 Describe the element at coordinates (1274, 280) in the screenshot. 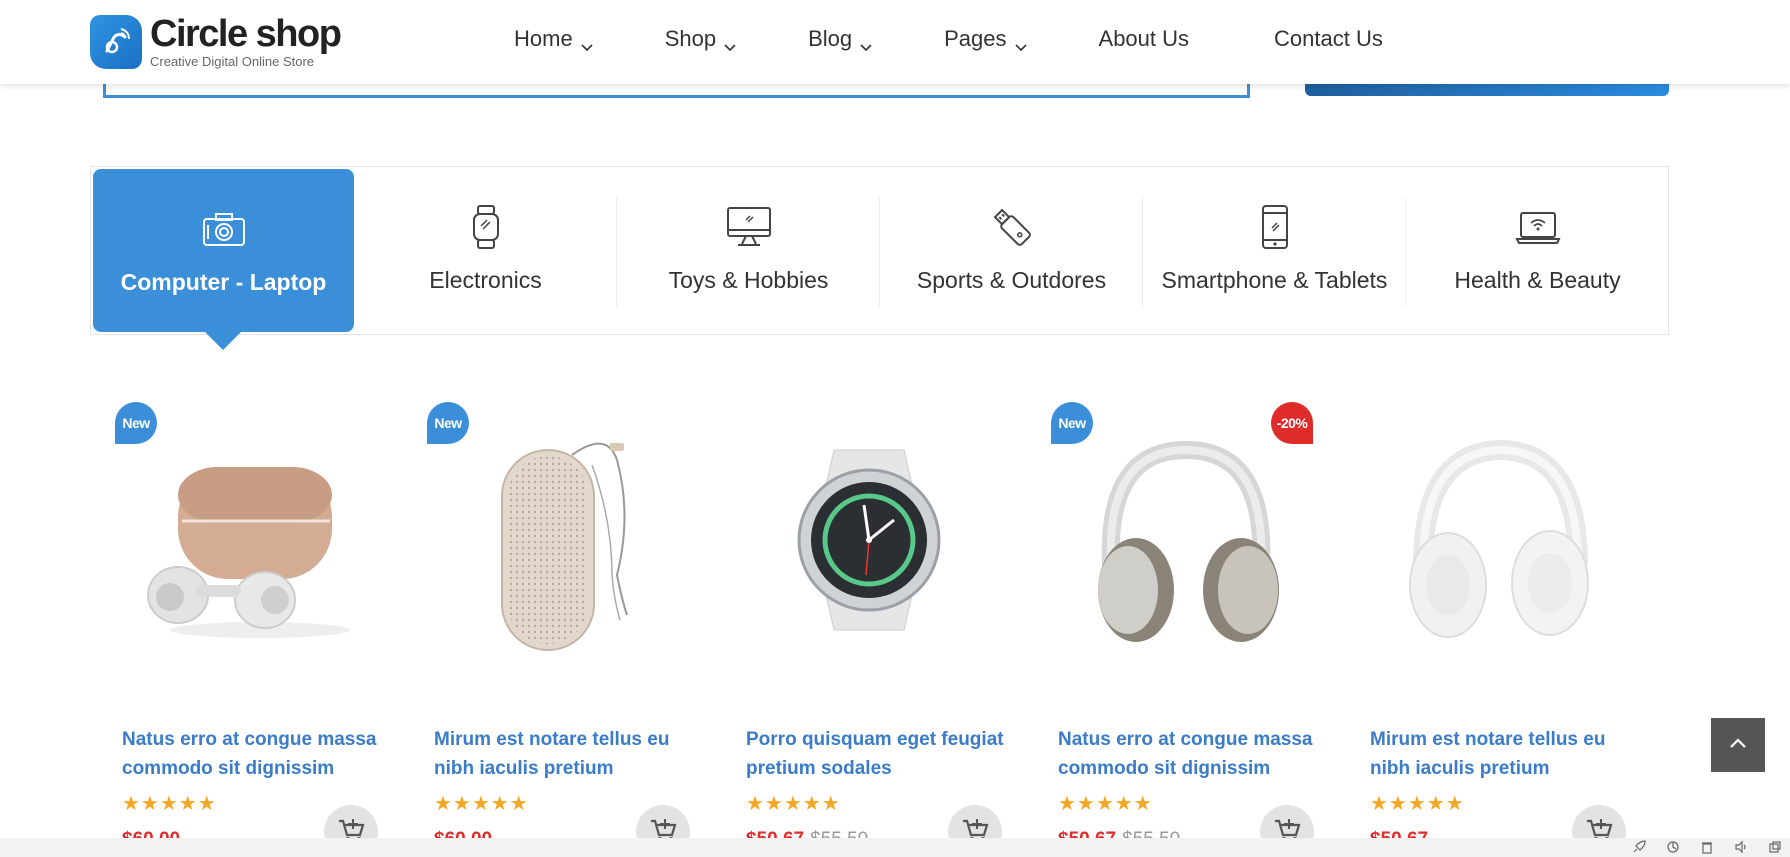

I see `category-label: Smartphone & Tablets` at that location.